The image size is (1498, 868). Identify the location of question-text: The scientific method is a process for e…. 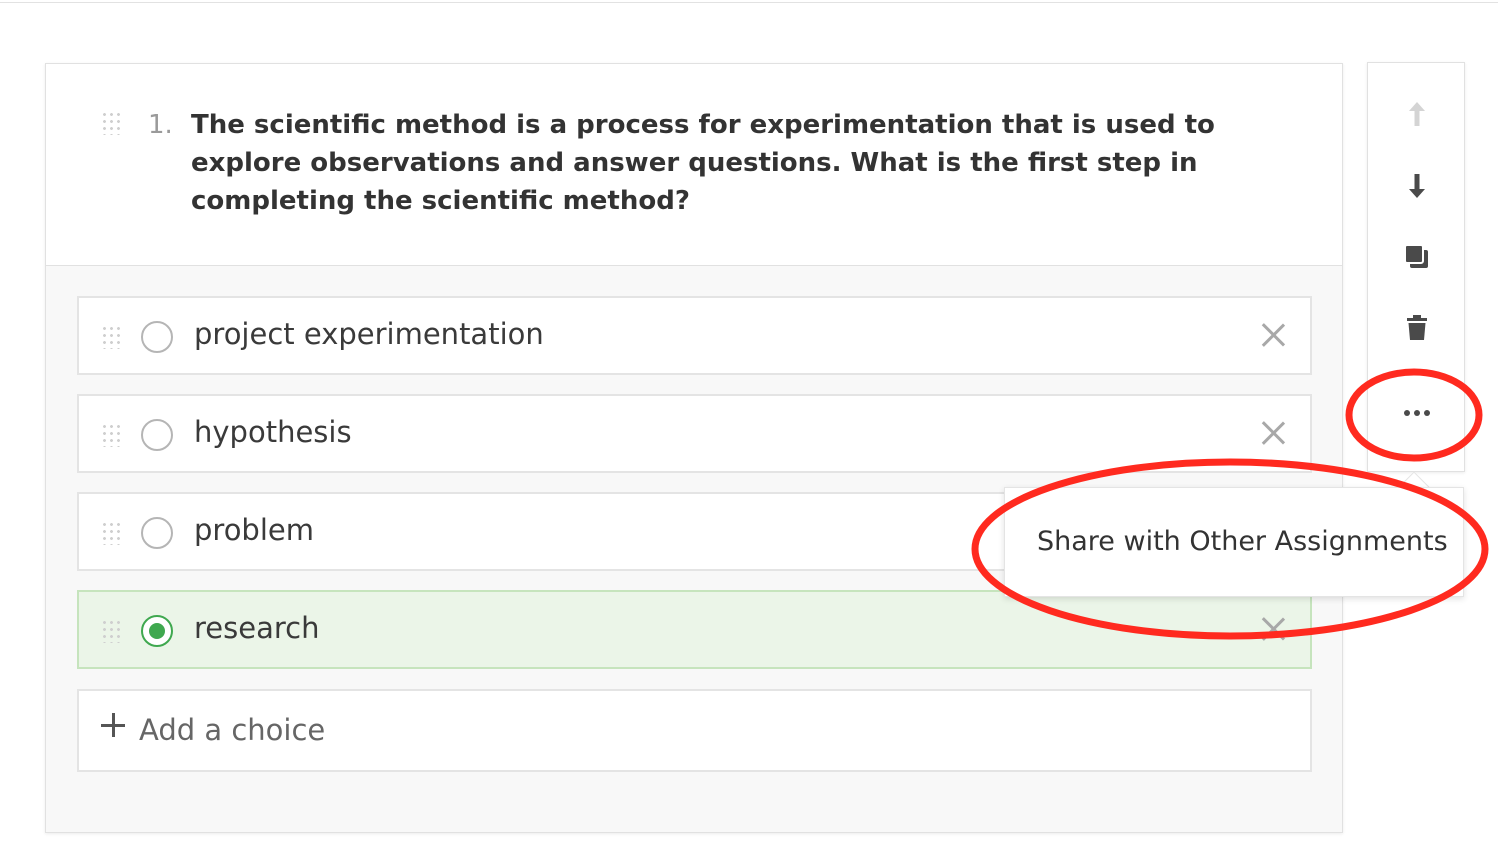
(746, 163).